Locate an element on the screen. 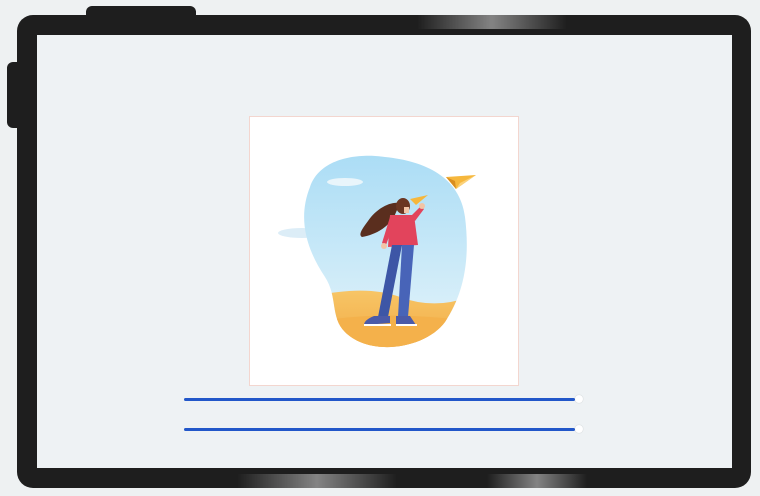  woman-with-paper-plane-illustration is located at coordinates (377, 251).